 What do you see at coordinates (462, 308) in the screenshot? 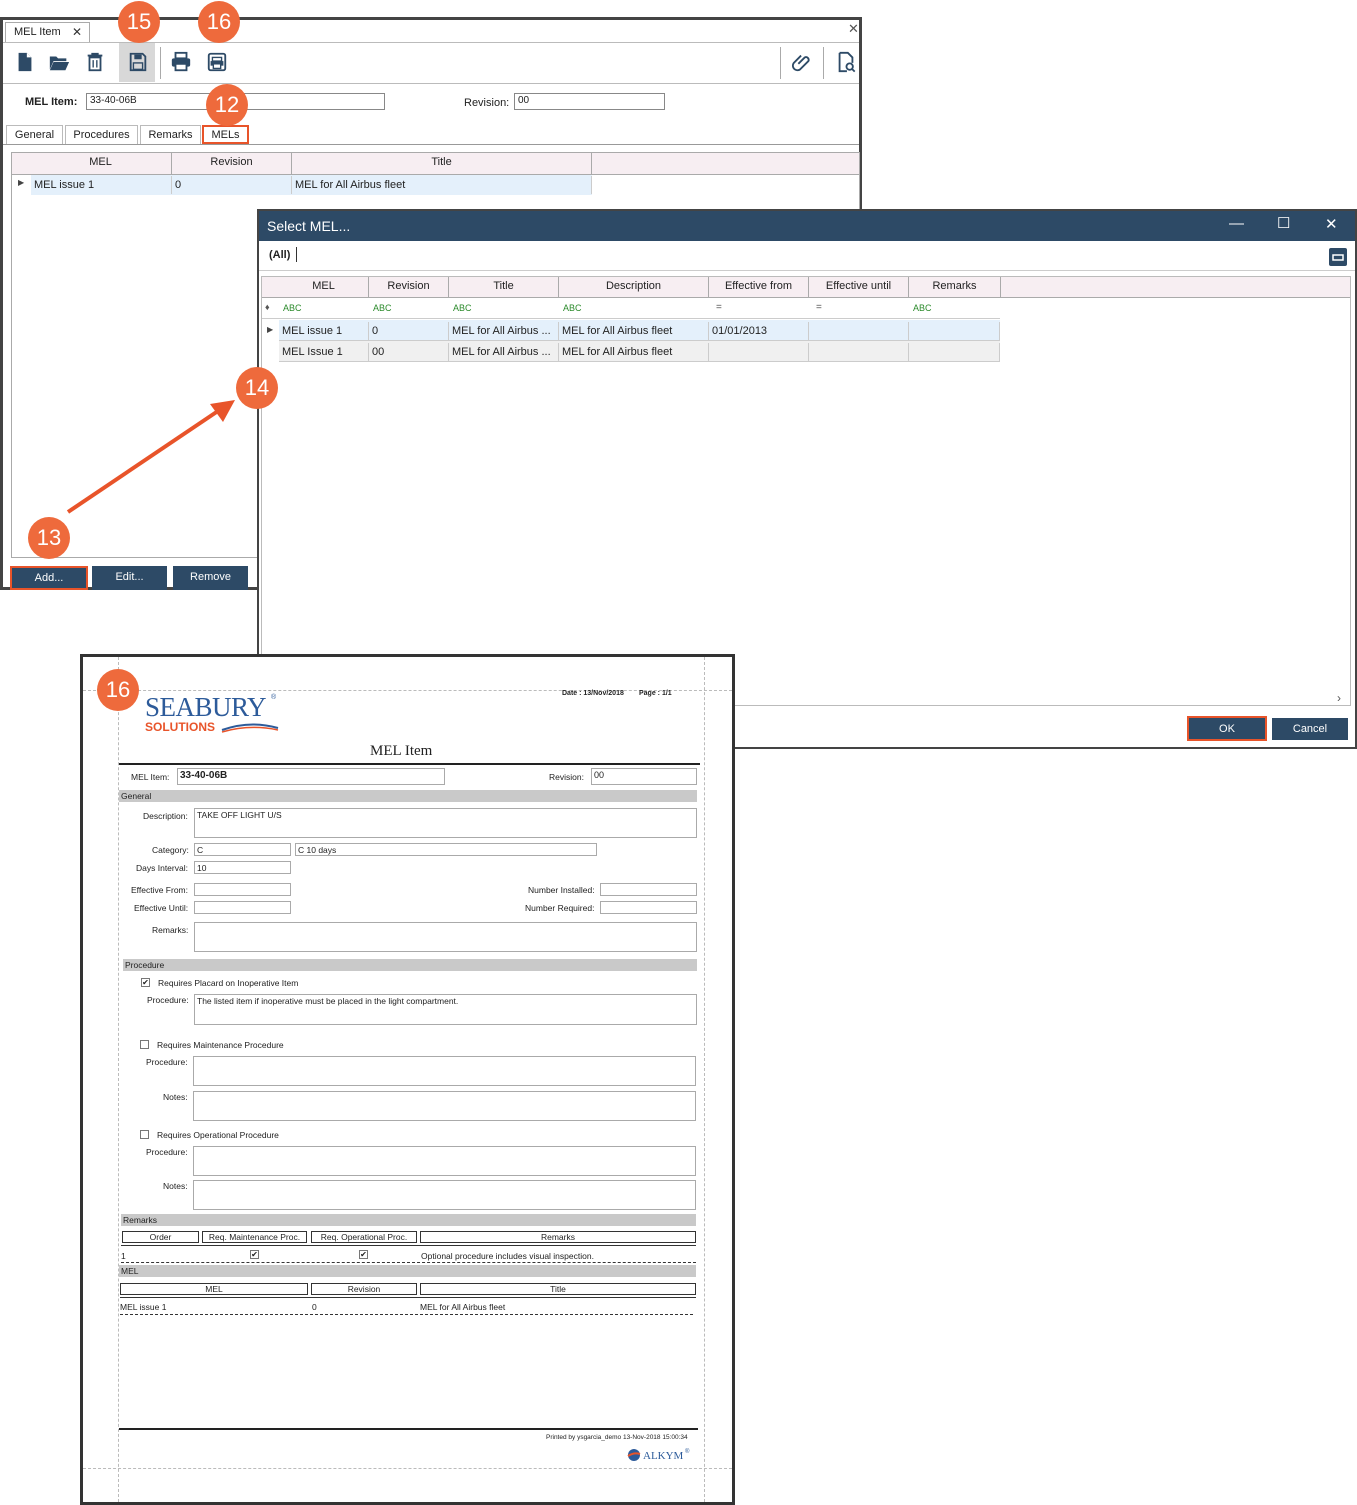
I see `filter-title: ABC` at bounding box center [462, 308].